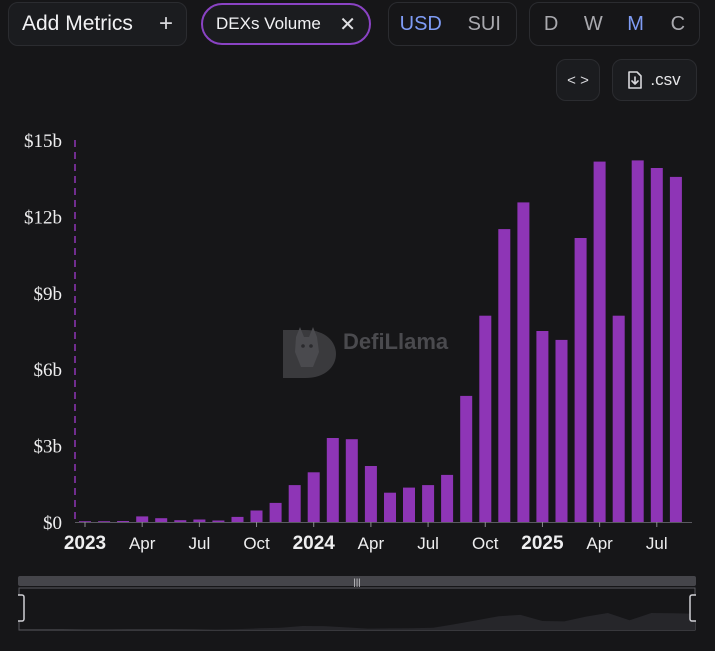  Describe the element at coordinates (421, 24) in the screenshot. I see `currency-option-usd: USD` at that location.